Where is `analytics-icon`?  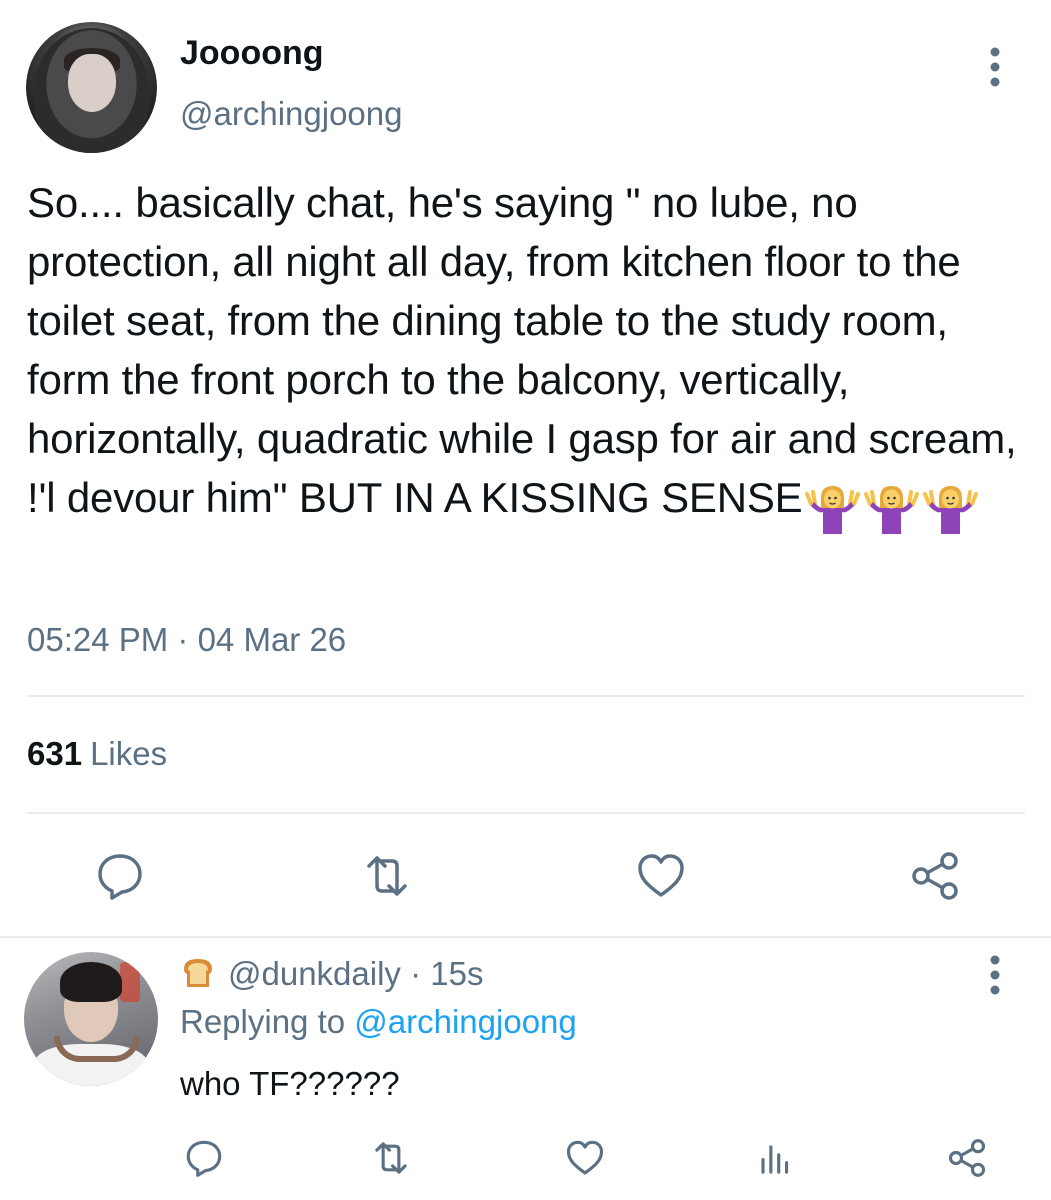 analytics-icon is located at coordinates (775, 1159).